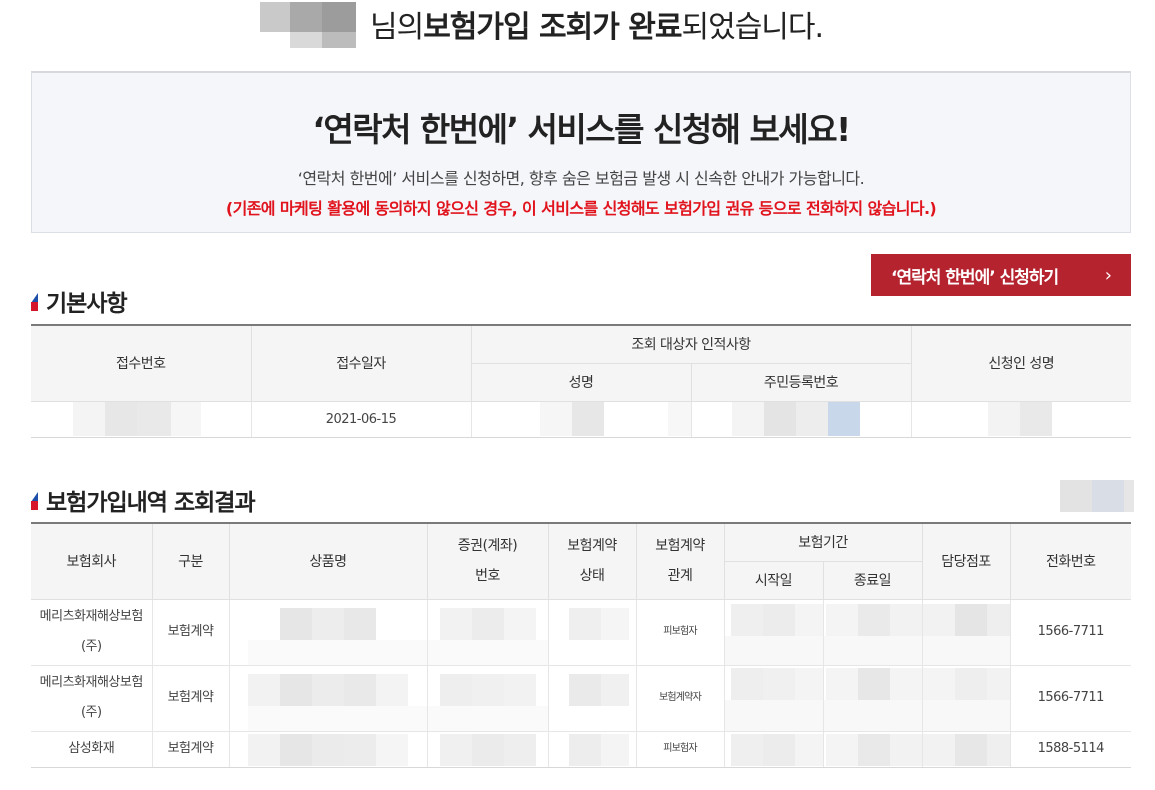 This screenshot has height=790, width=1155. Describe the element at coordinates (487, 561) in the screenshot. I see `col-policy-no: 증권(계좌) 번호` at that location.